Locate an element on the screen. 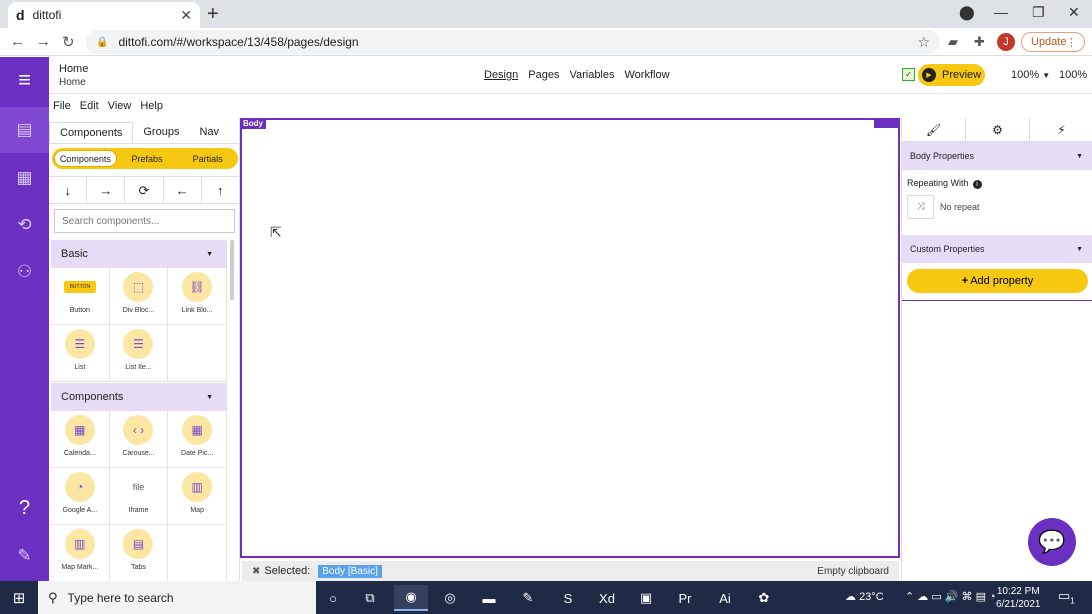 This screenshot has width=1092, height=614. chrome-icon: ◉ is located at coordinates (411, 598).